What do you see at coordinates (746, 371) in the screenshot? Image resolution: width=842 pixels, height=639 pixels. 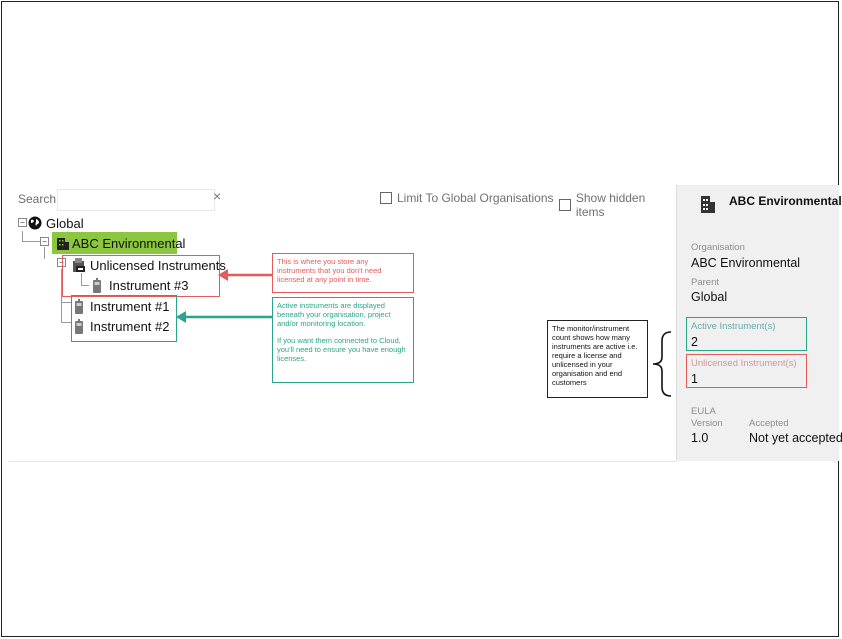 I see `unlicensed-instruments-box: Unlicensed Instrument(s) 1` at bounding box center [746, 371].